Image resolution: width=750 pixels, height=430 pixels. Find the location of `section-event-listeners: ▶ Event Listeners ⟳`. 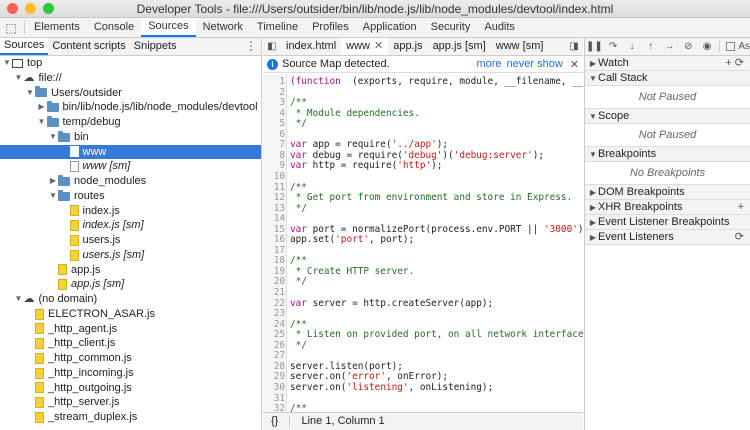

section-event-listeners: ▶ Event Listeners ⟳ is located at coordinates (667, 237).